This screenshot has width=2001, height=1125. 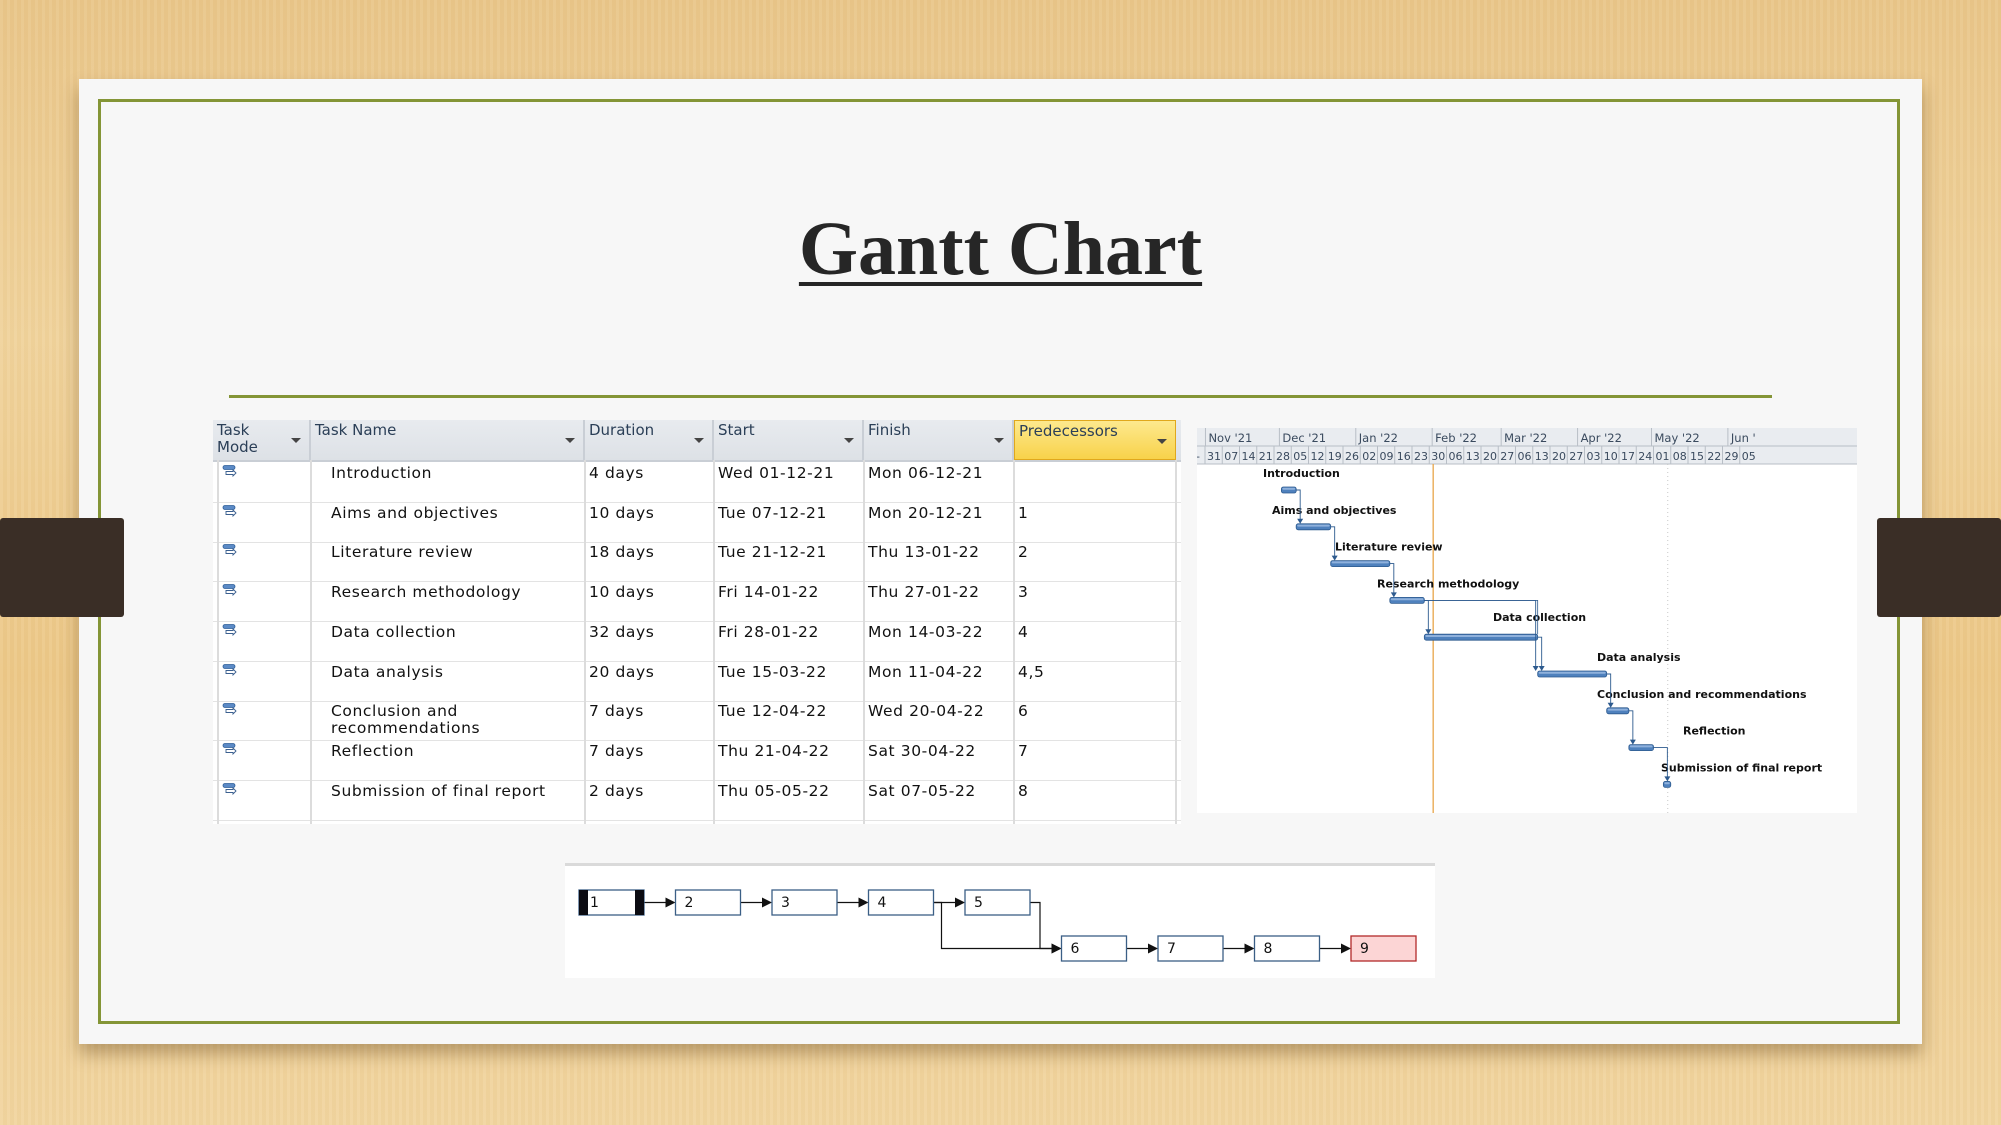 What do you see at coordinates (708, 902) in the screenshot?
I see `network-node: 2` at bounding box center [708, 902].